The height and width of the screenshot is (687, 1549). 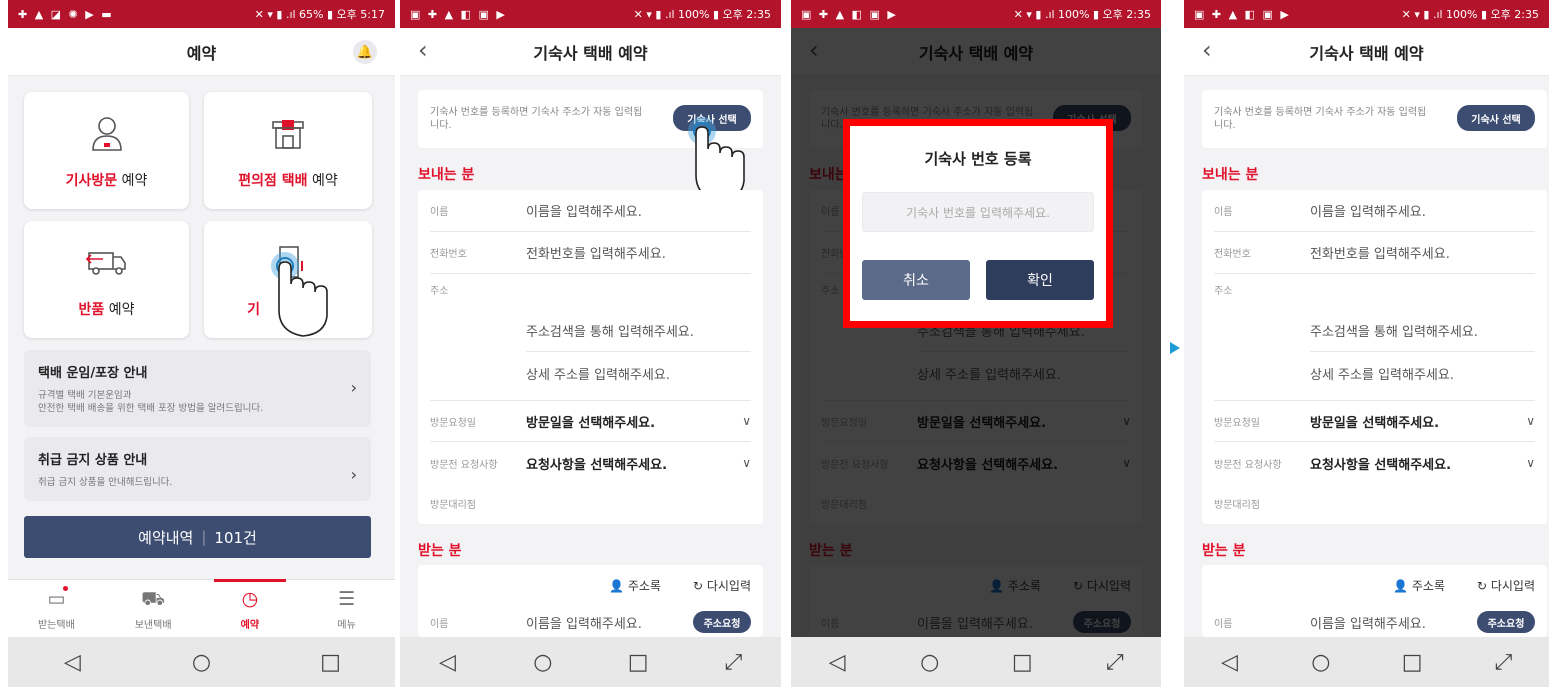 I want to click on dorm-notice-text: 기숙사 번호를 등록하면 기숙사 주소가 자동 입력됩니다., so click(x=536, y=119).